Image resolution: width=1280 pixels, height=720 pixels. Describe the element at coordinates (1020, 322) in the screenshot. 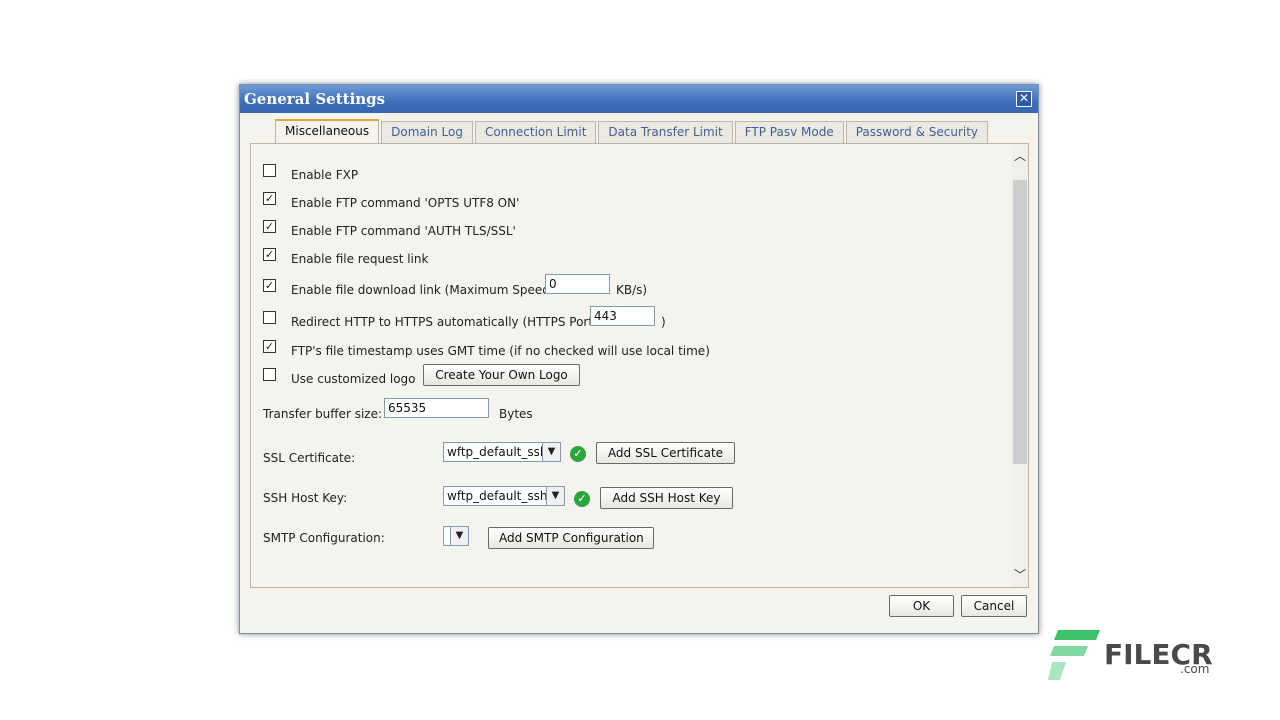

I see `scrollbar-thumb` at that location.